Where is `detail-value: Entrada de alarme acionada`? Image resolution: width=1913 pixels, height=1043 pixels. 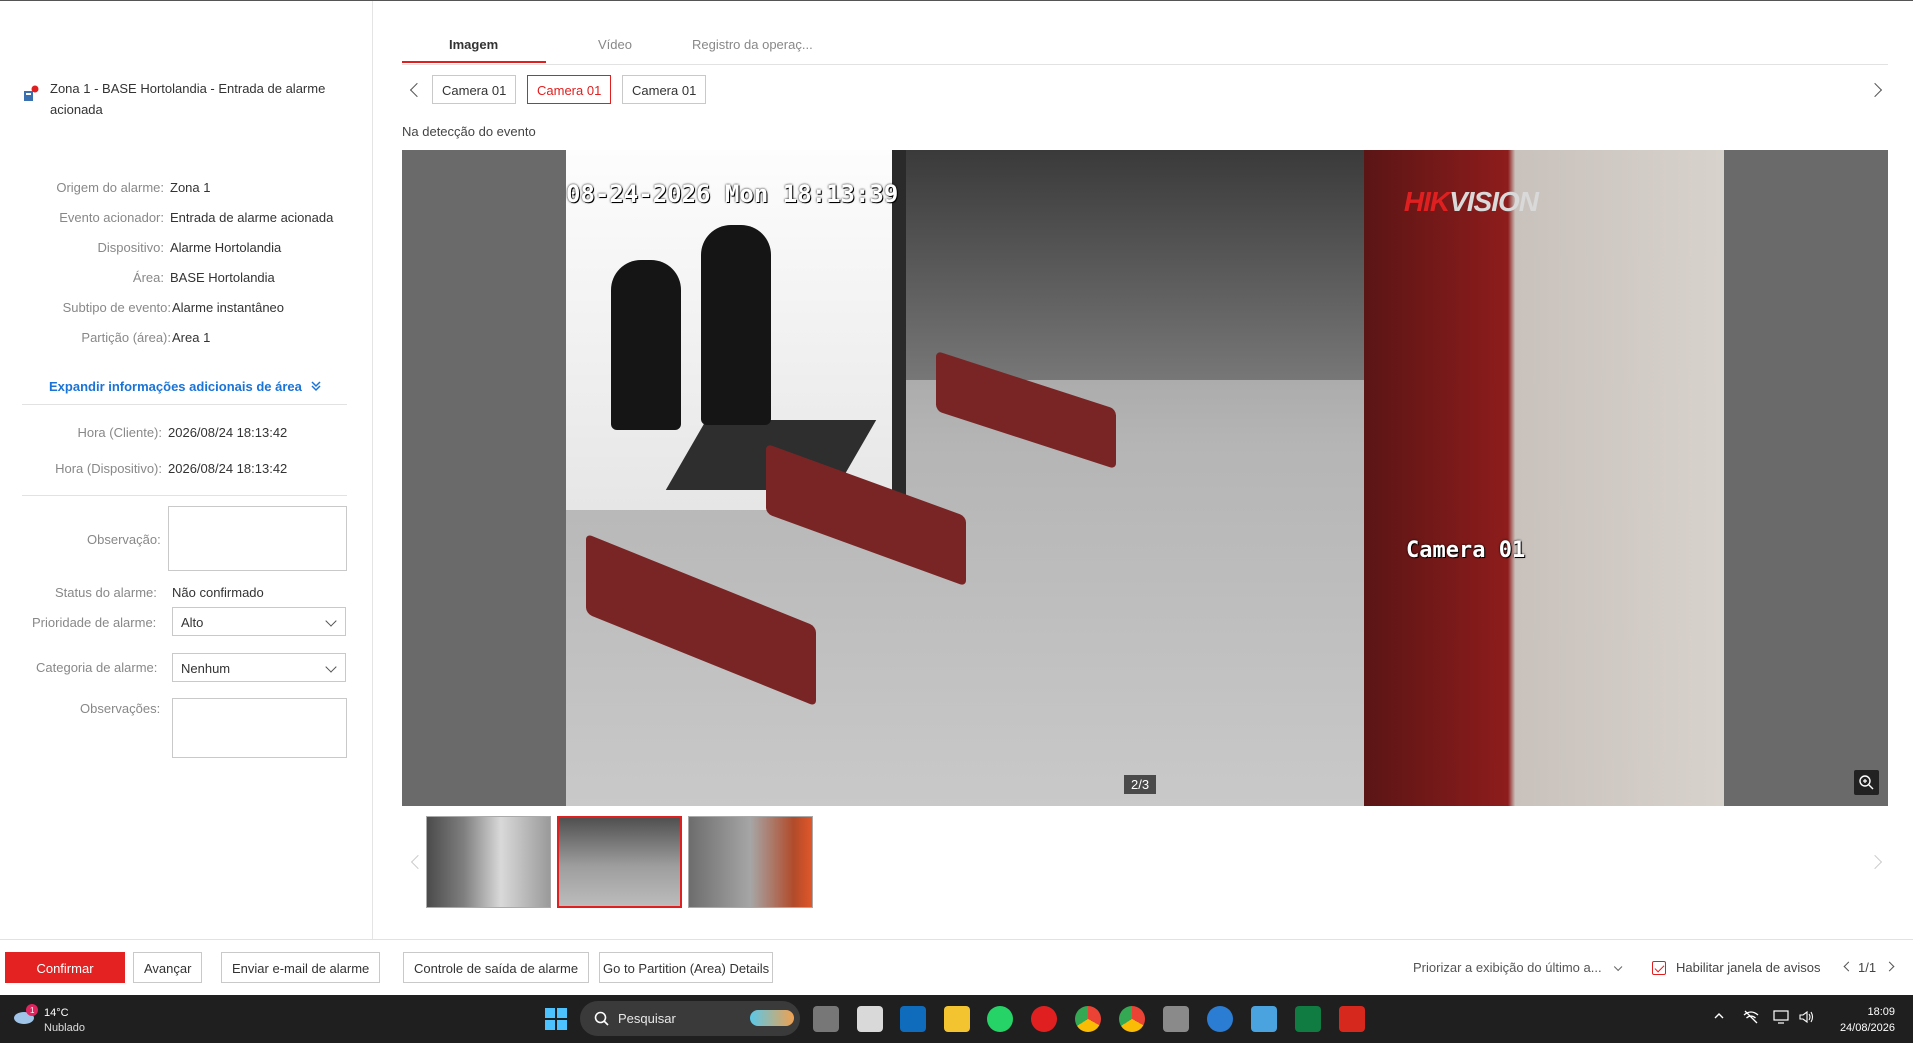 detail-value: Entrada de alarme acionada is located at coordinates (252, 217).